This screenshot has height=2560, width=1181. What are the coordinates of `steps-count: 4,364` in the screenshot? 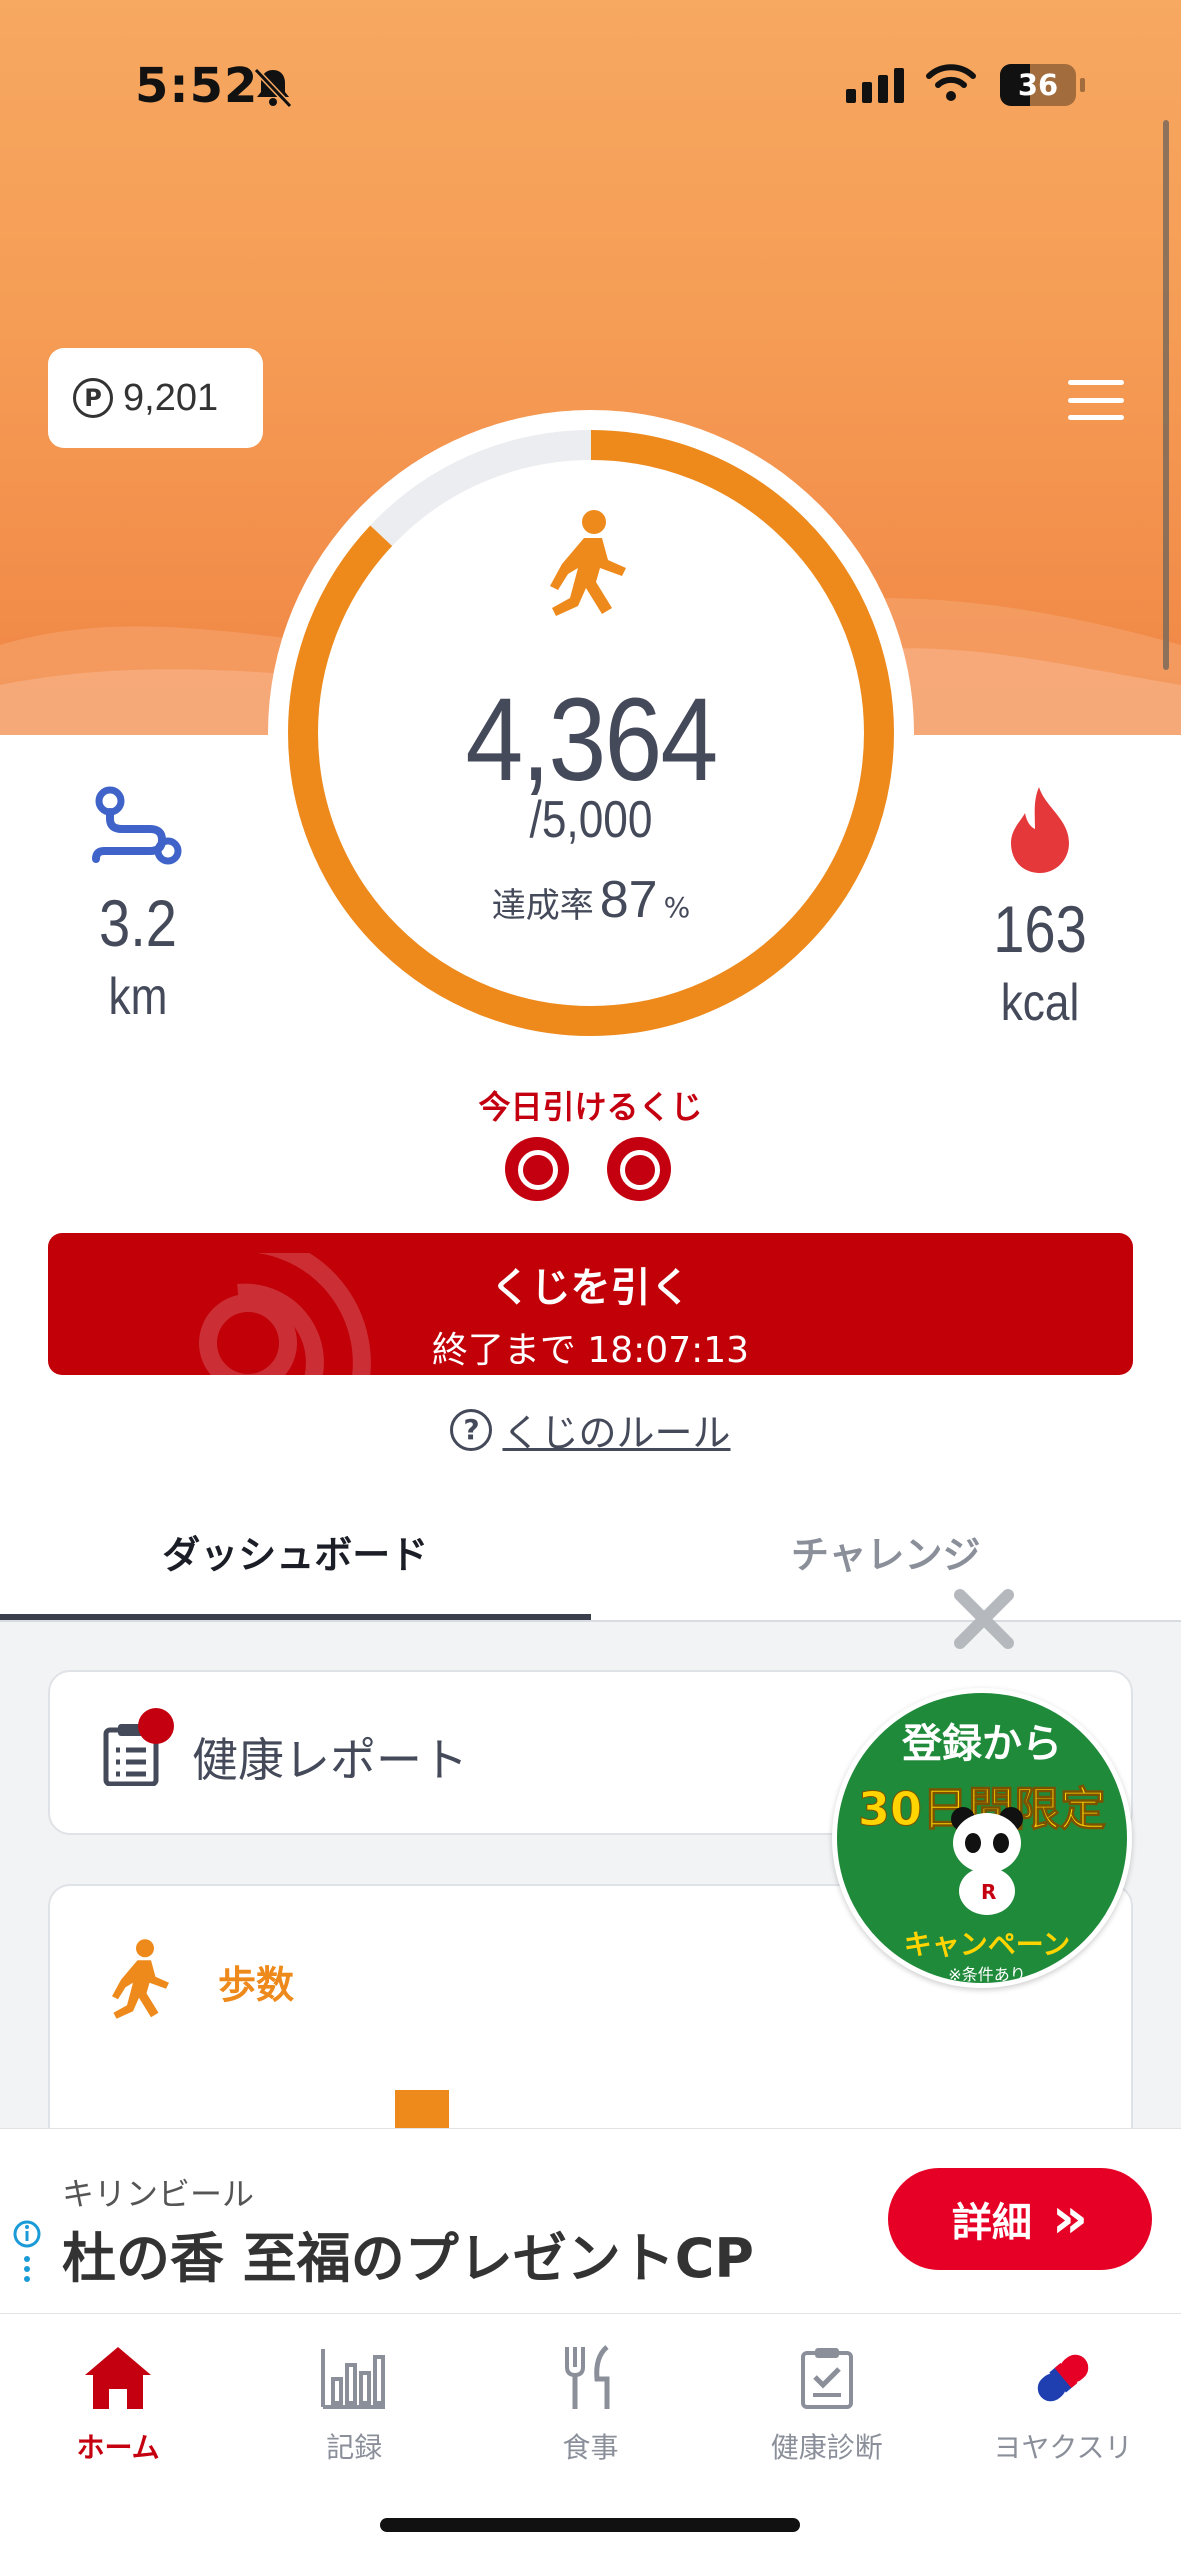 It's located at (591, 740).